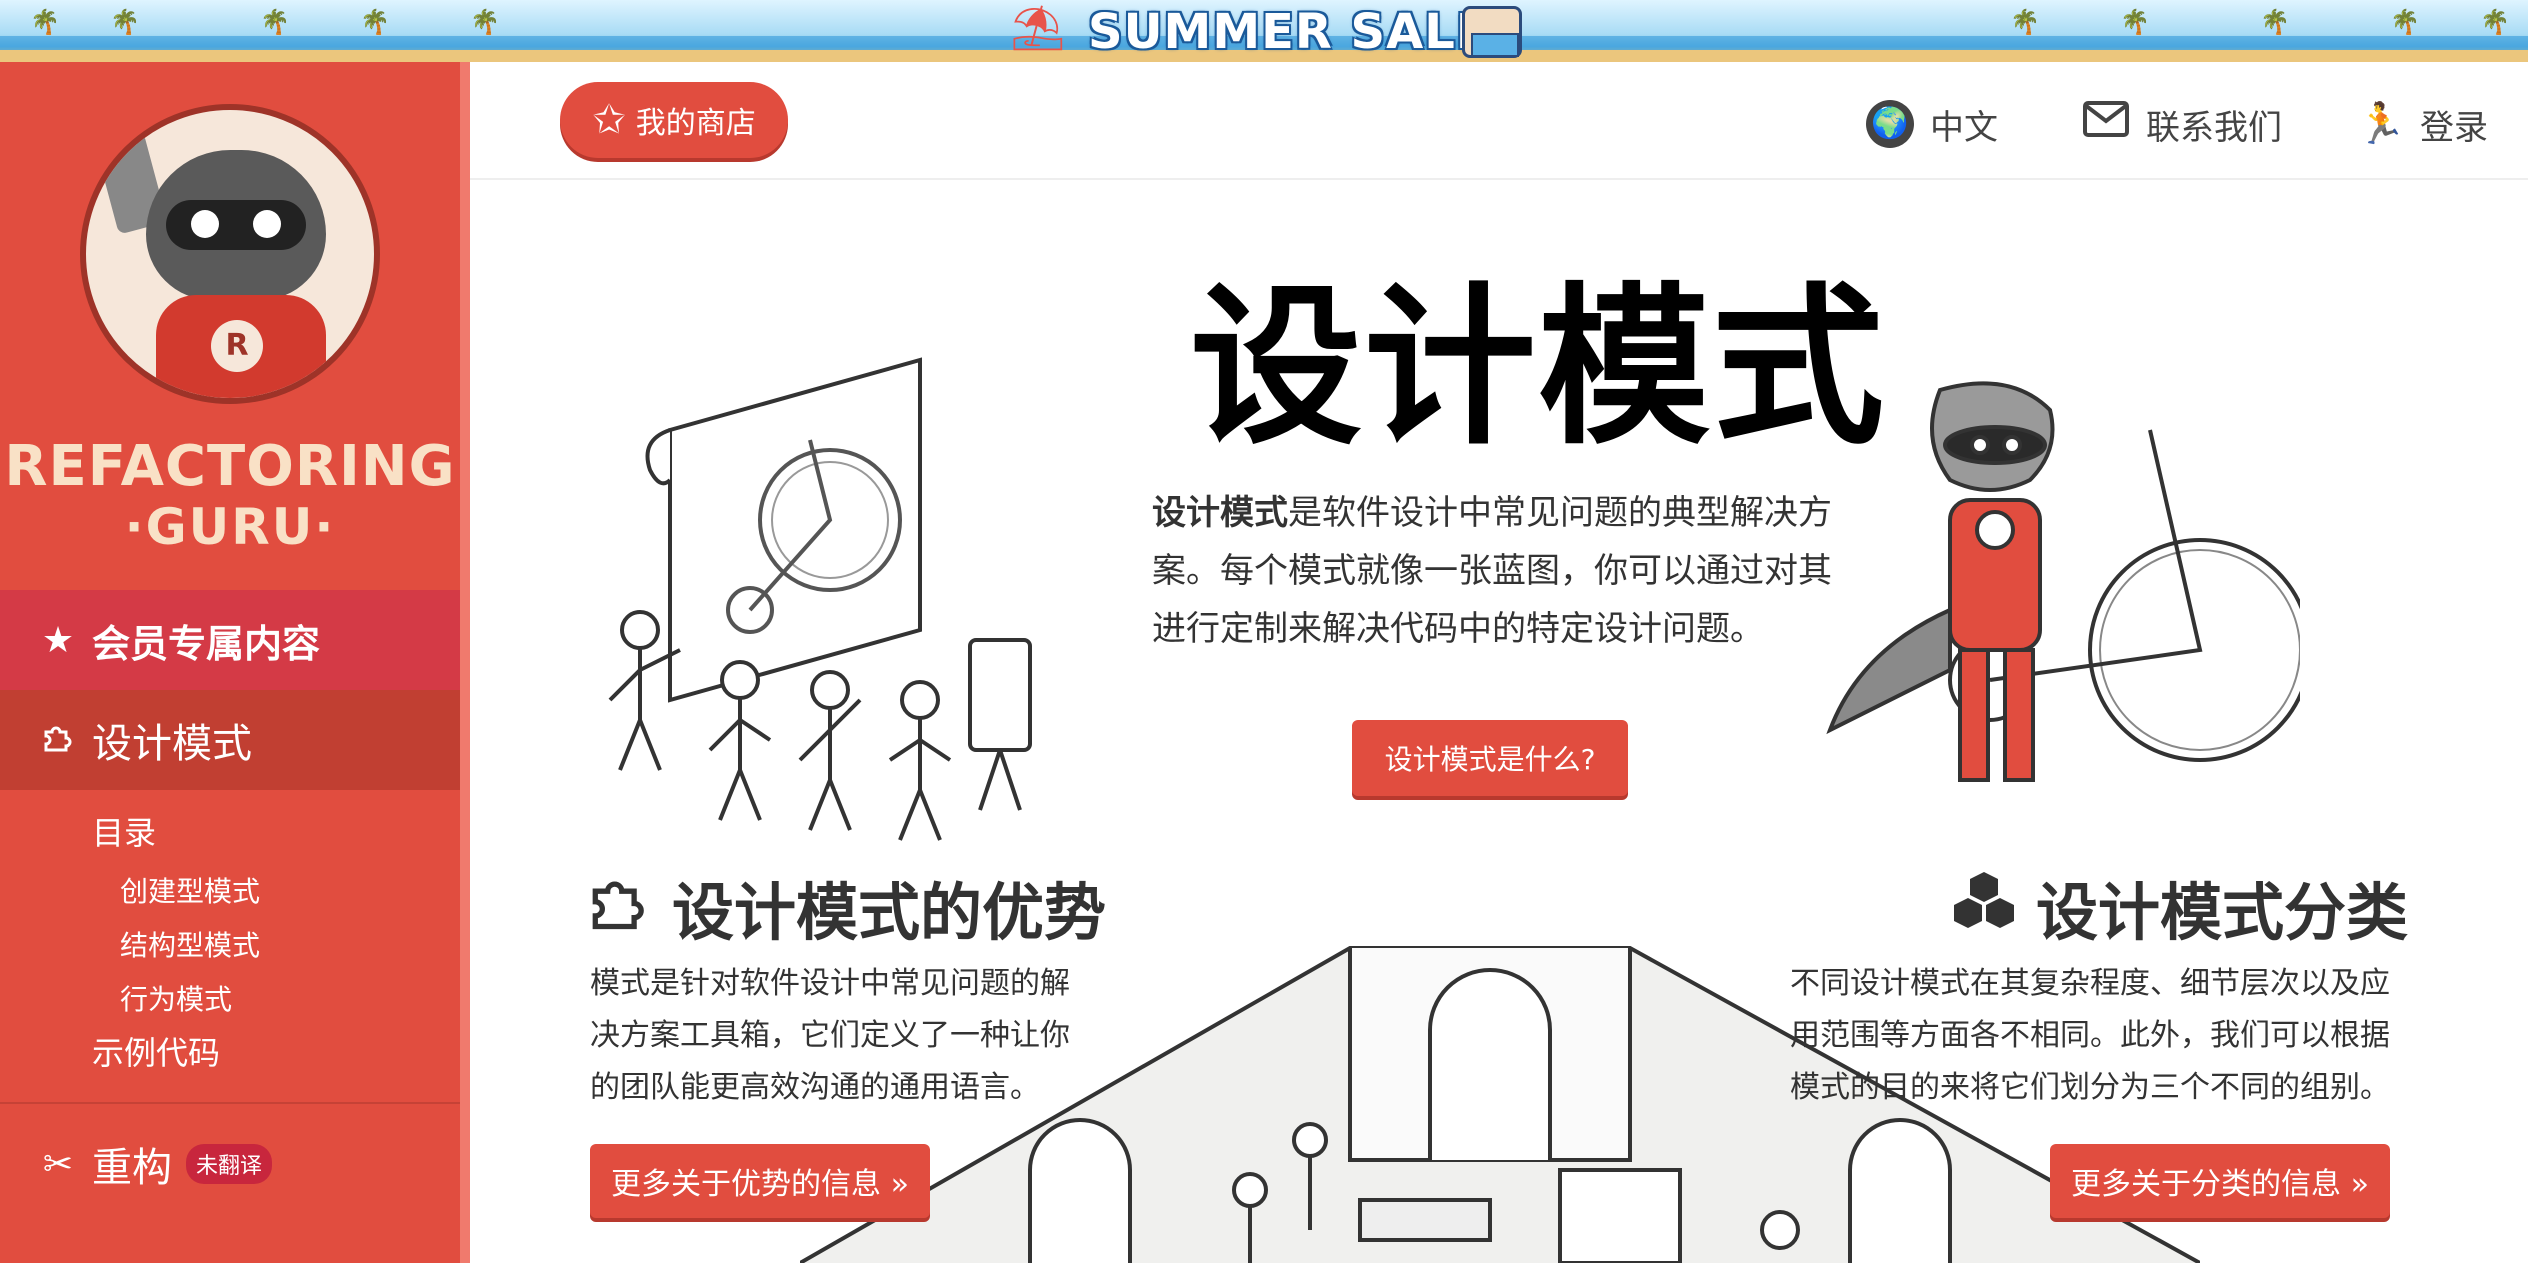  I want to click on sidebar-item-creational: 创建型模式, so click(190, 890).